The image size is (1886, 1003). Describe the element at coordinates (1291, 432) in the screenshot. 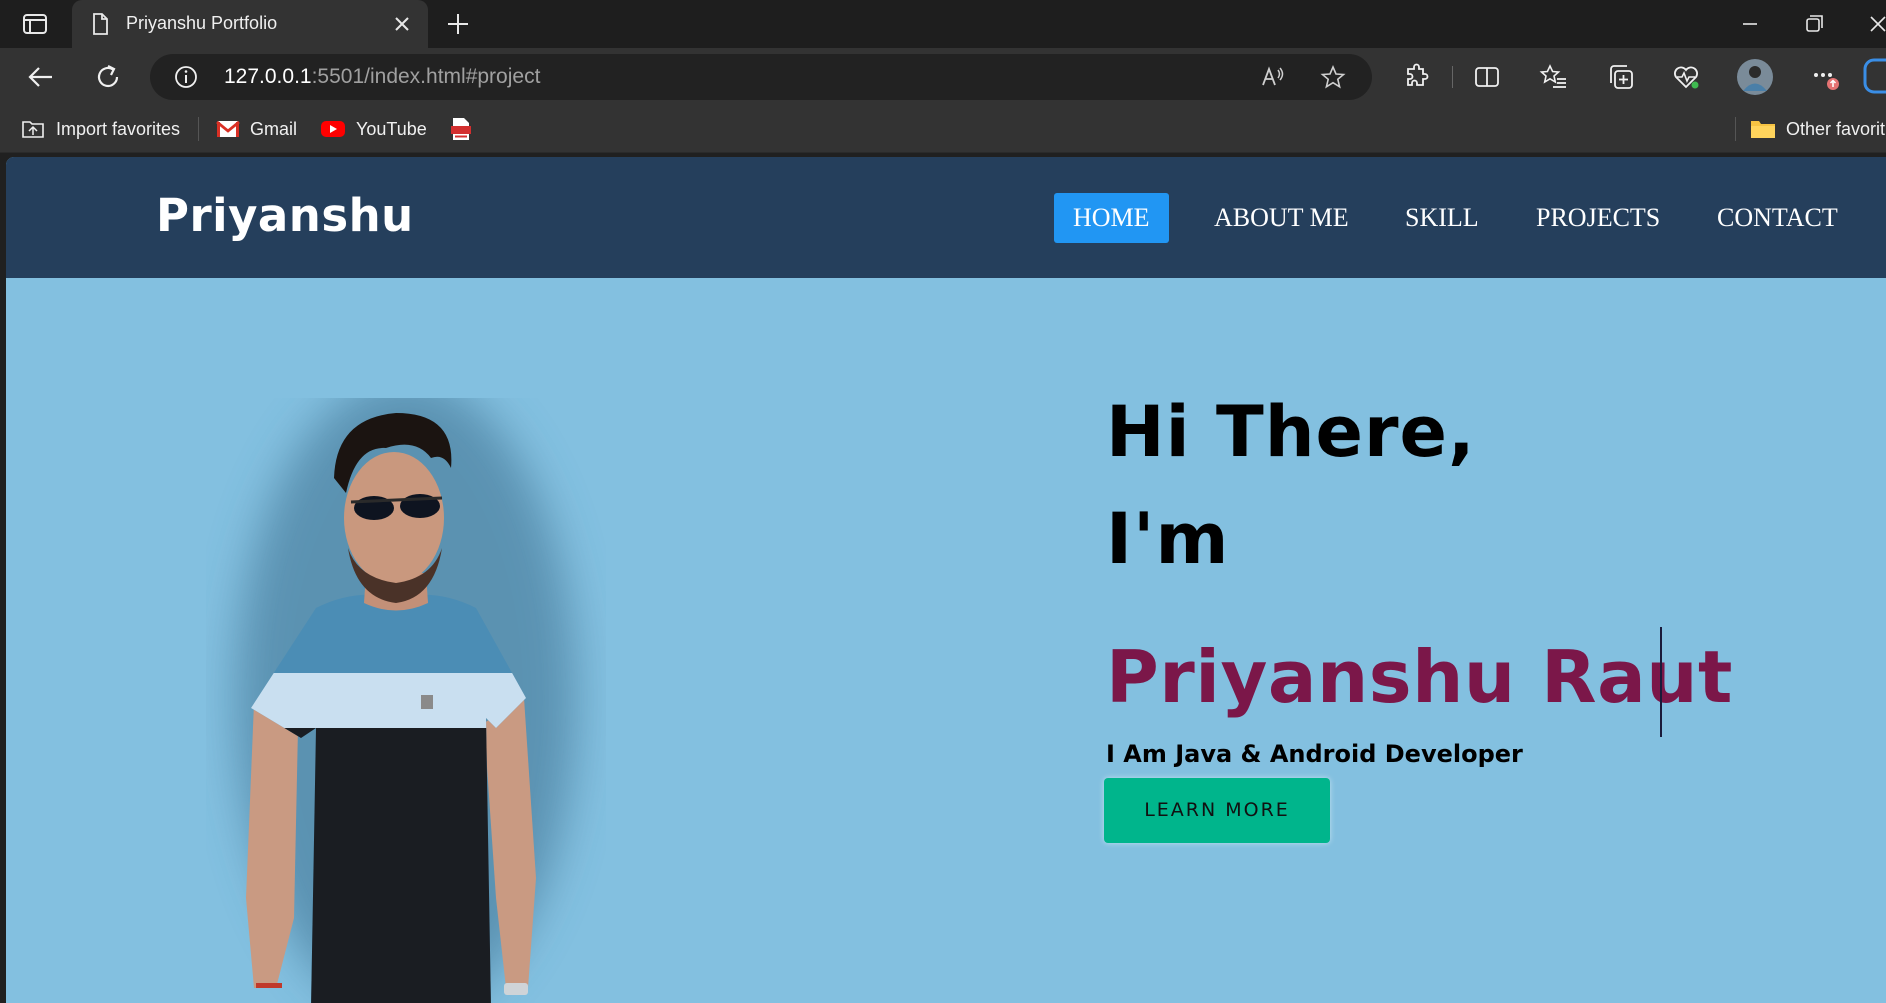

I see `hero-greeting: Hi There,` at that location.